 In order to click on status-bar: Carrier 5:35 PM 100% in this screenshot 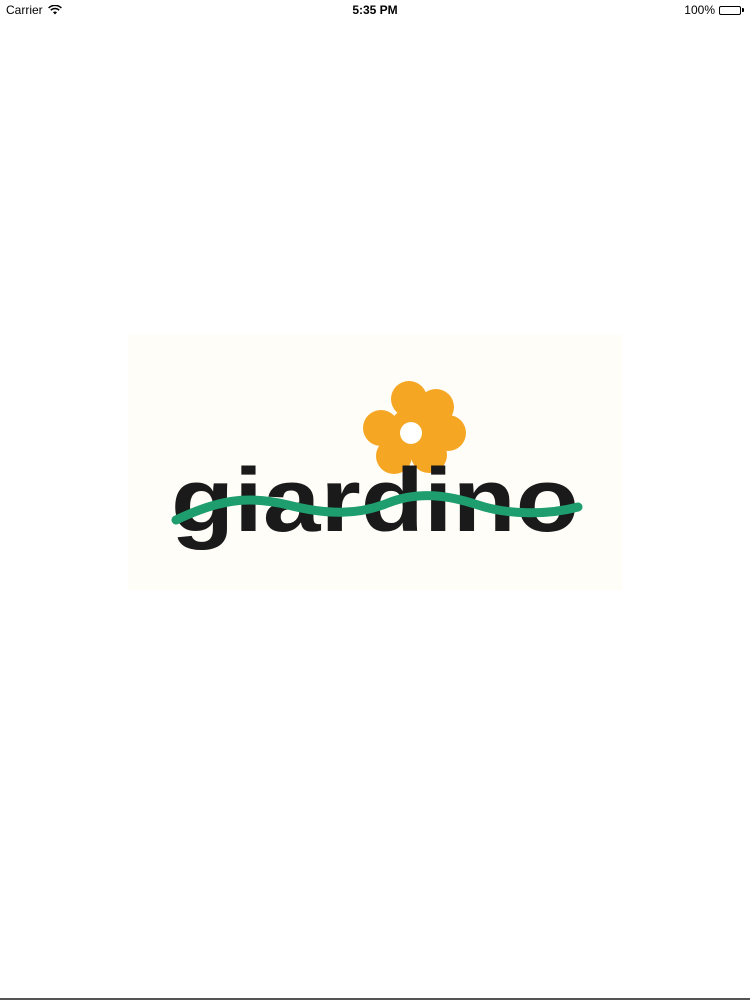, I will do `click(375, 10)`.